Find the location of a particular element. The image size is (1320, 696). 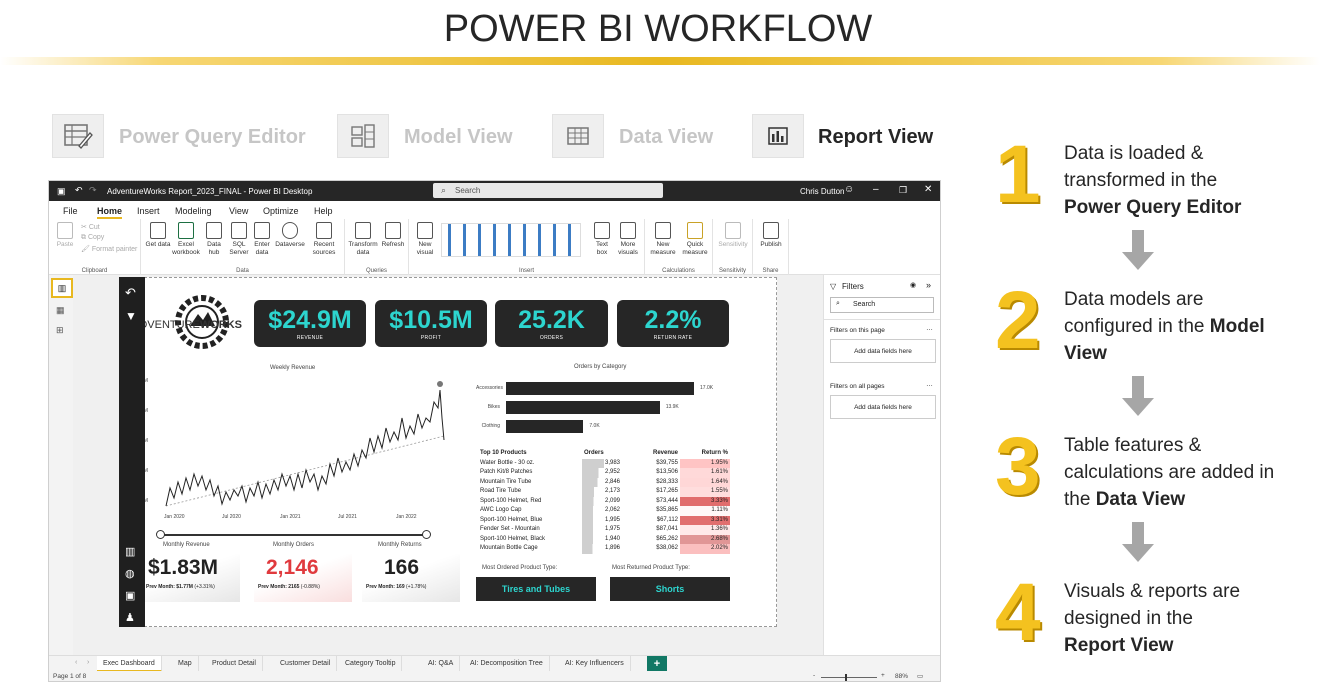

redo-icon: ↷ is located at coordinates (93, 190).